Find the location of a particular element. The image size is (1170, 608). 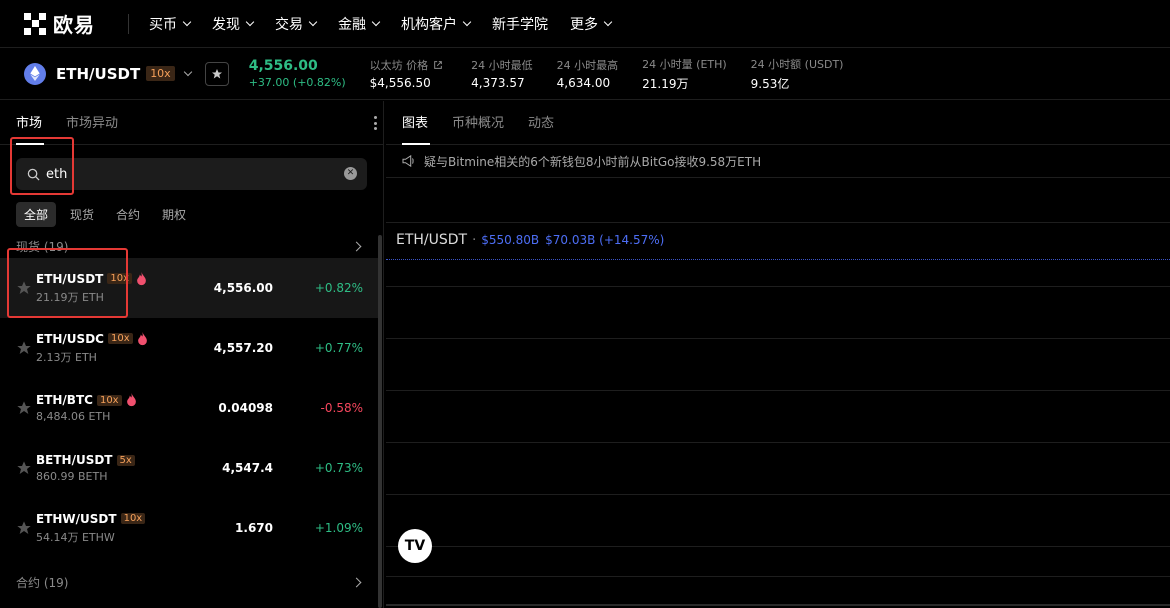

pair-change: +0.82% is located at coordinates (338, 288).